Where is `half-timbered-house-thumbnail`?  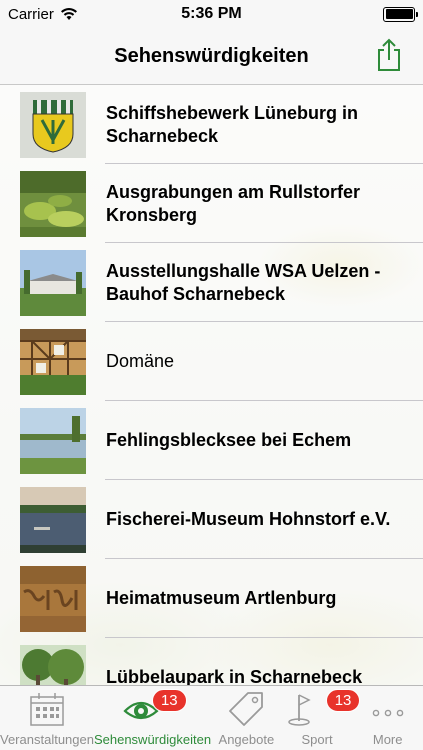
half-timbered-house-thumbnail is located at coordinates (53, 361).